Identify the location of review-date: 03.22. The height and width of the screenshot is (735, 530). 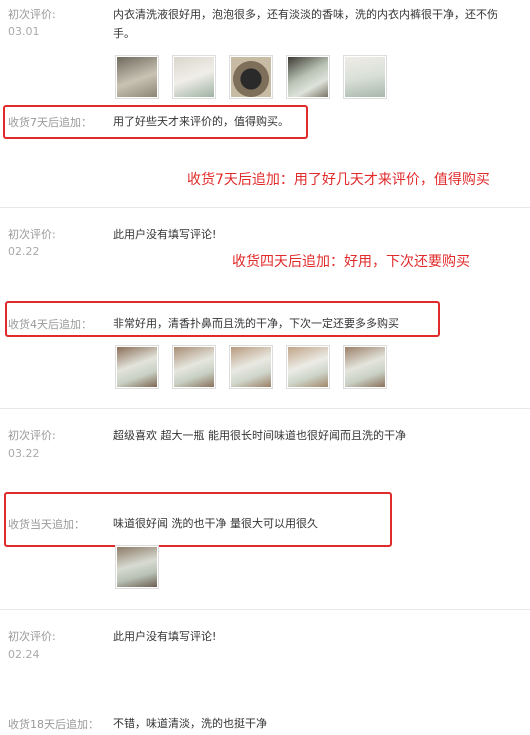
(24, 453).